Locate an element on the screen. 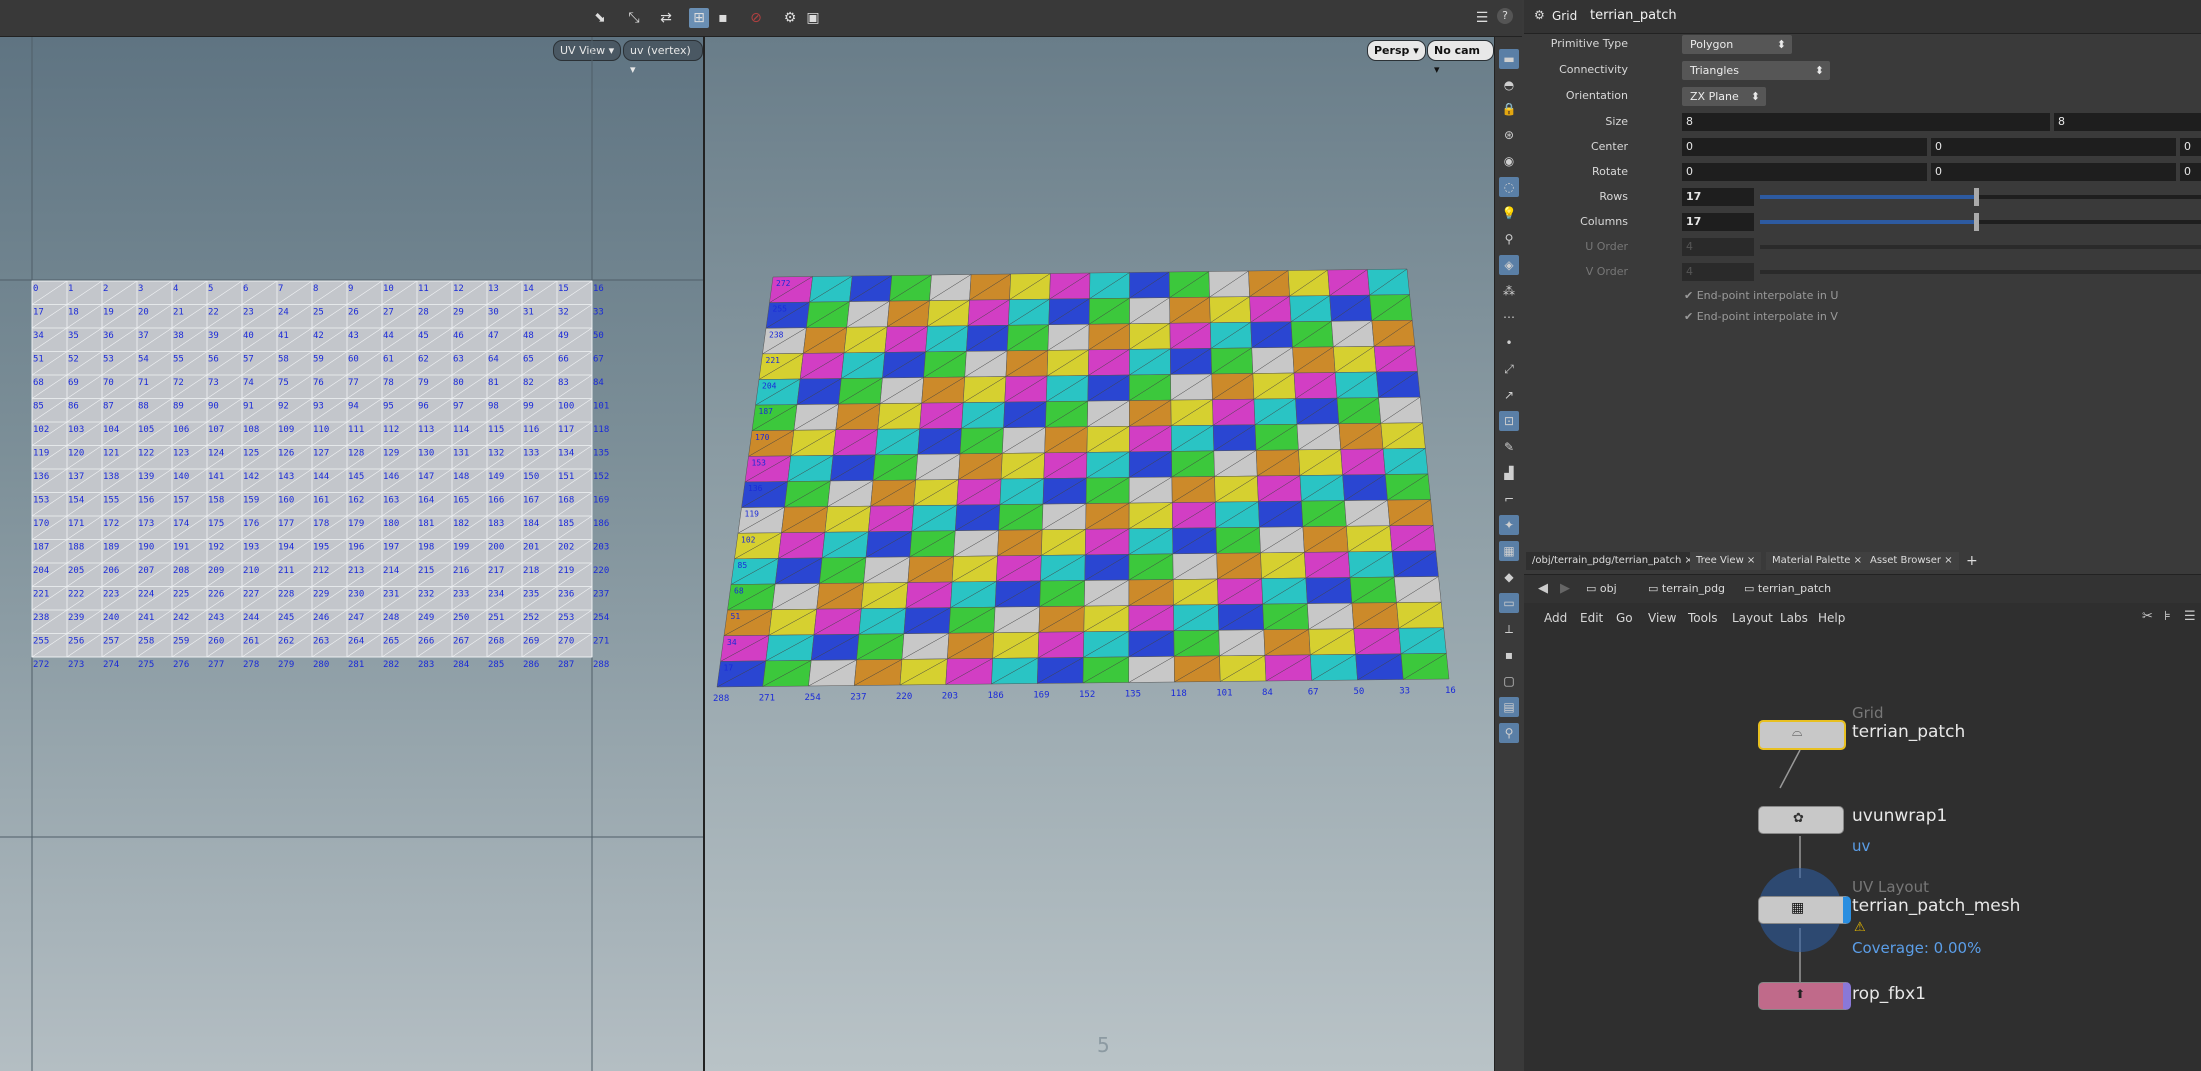  uv-vertex-label: 126 is located at coordinates (286, 454).